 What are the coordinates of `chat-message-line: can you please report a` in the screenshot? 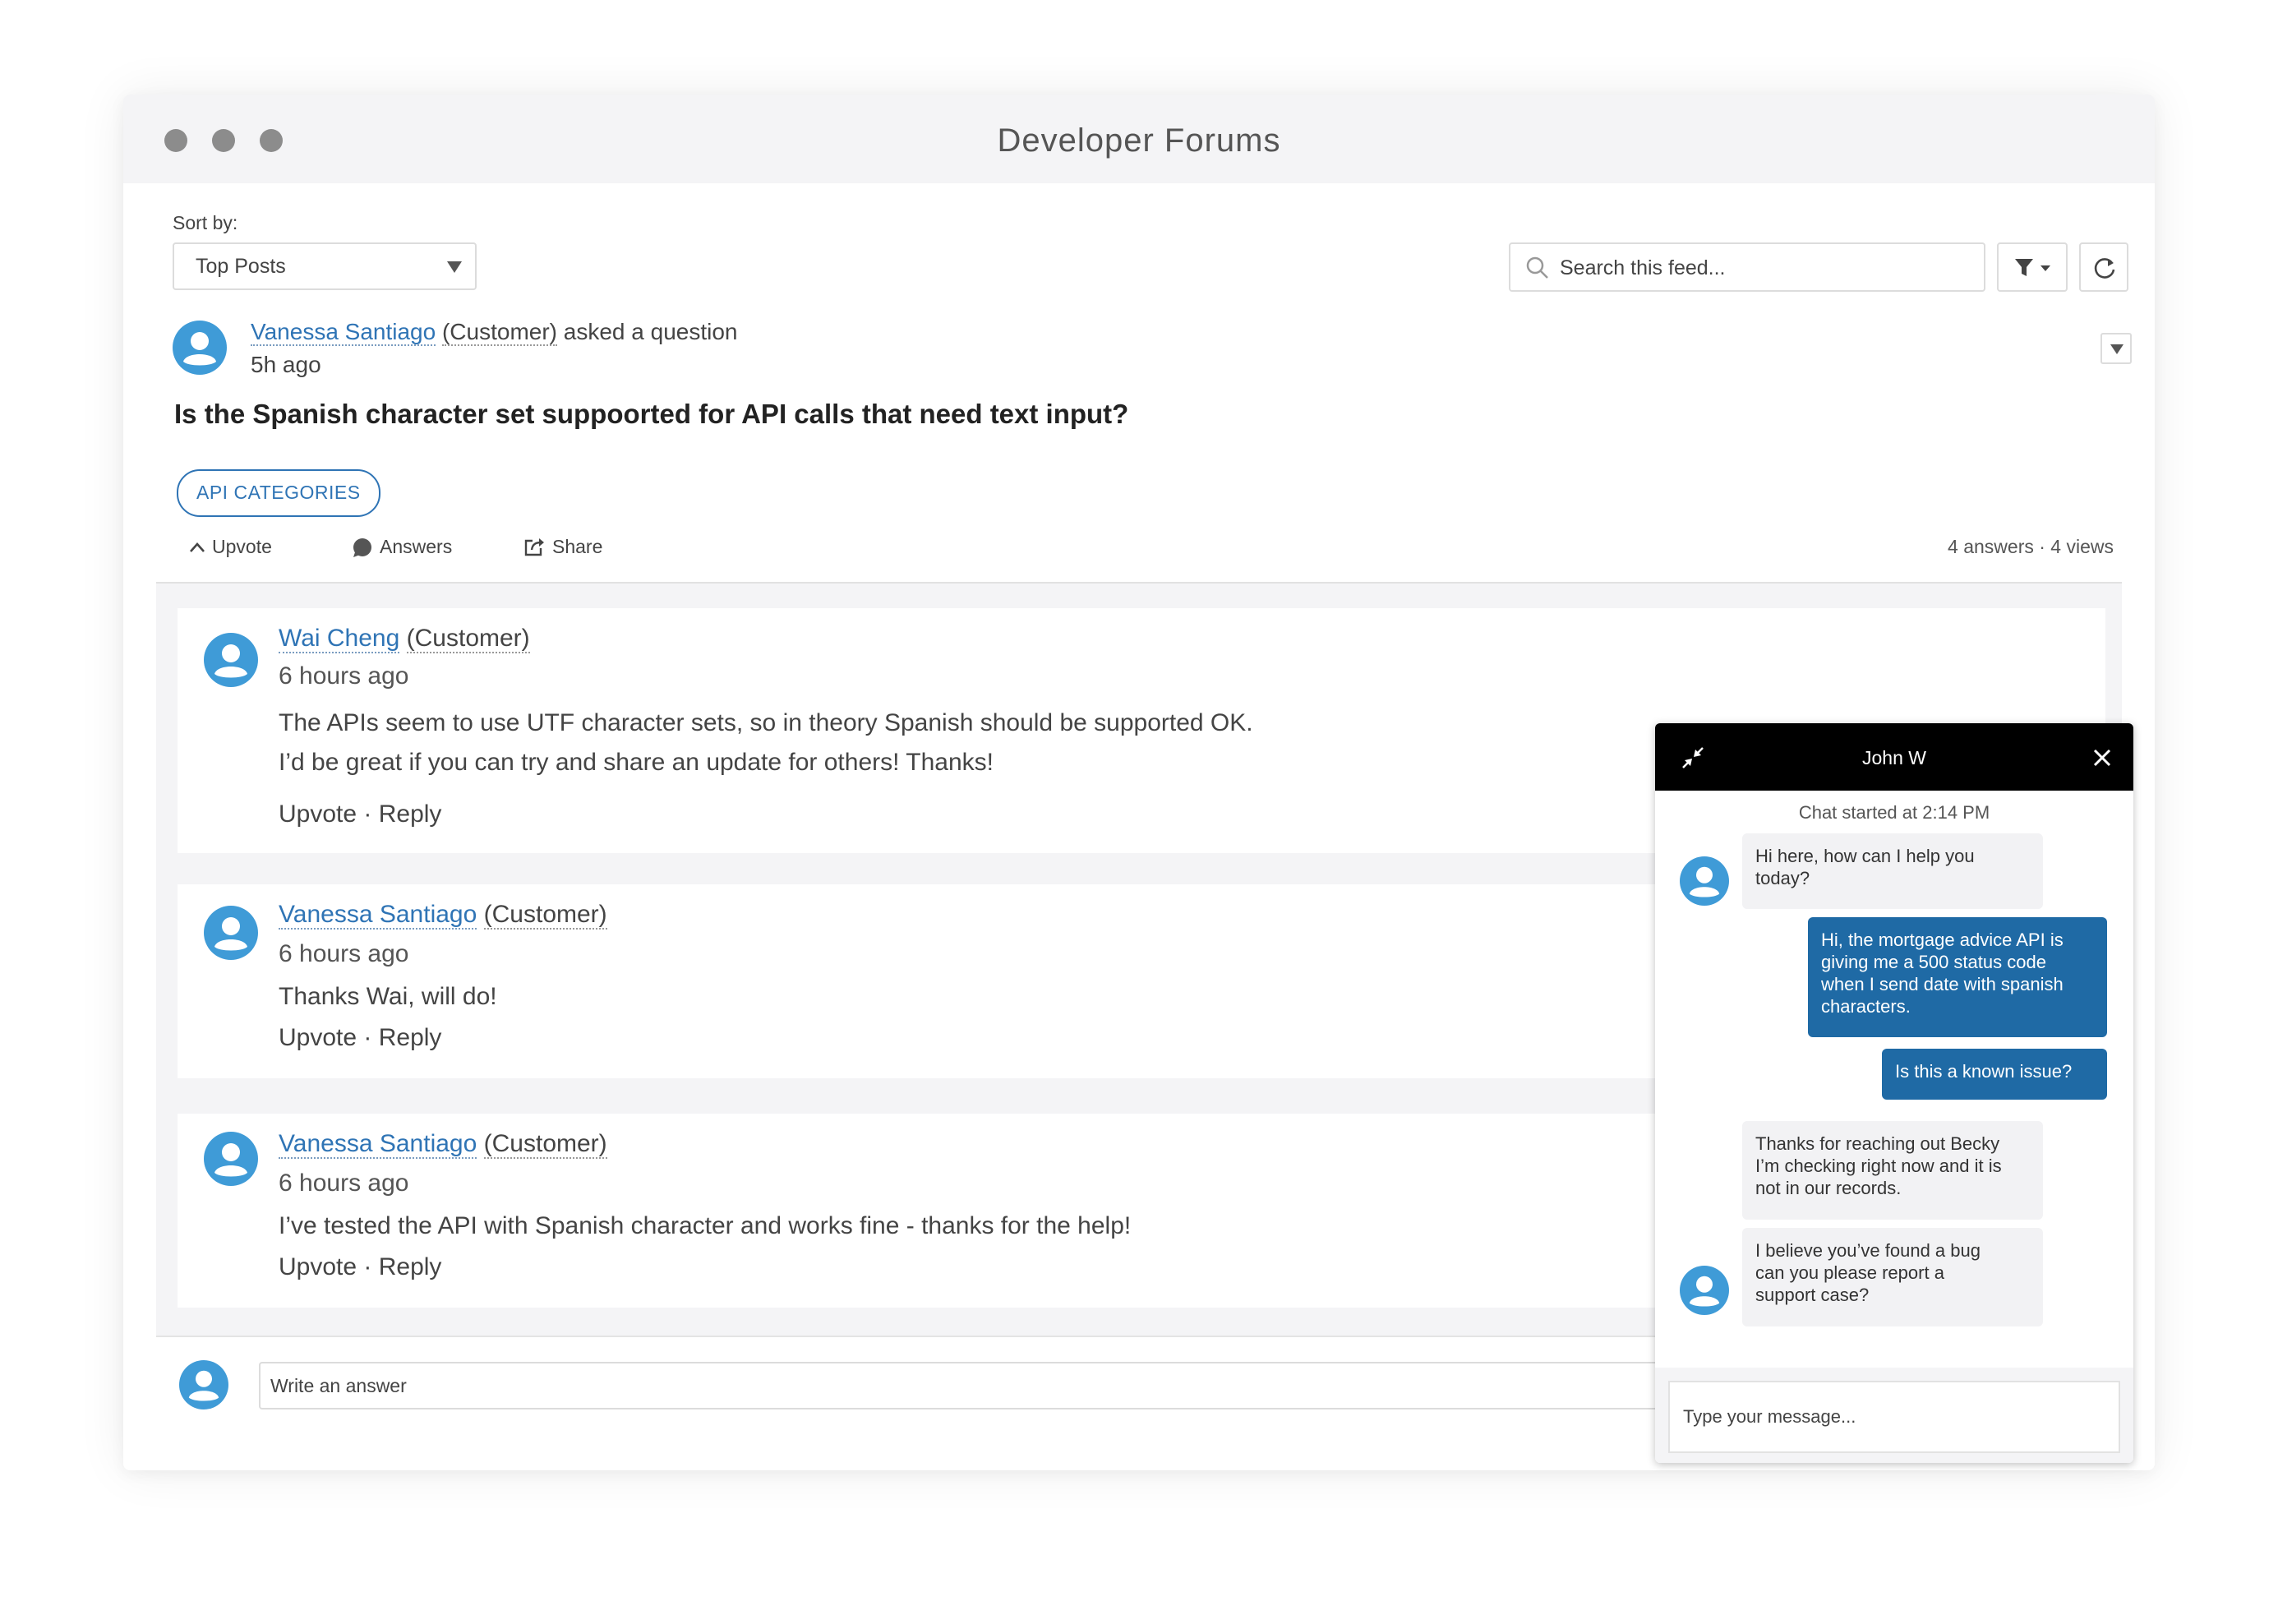 It's located at (1849, 1272).